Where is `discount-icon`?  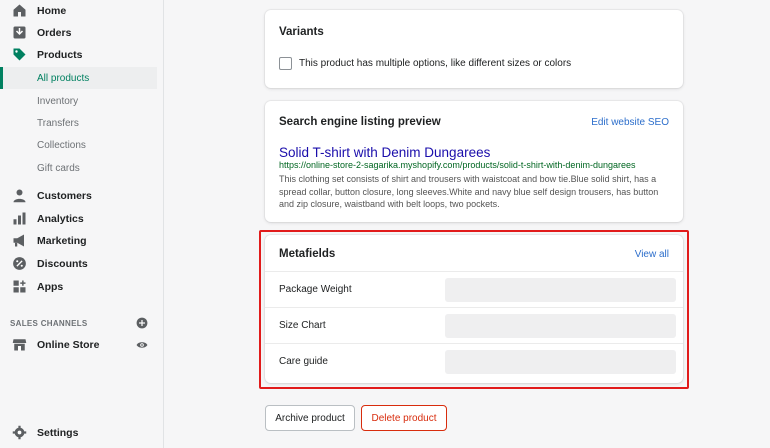
discount-icon is located at coordinates (19, 263).